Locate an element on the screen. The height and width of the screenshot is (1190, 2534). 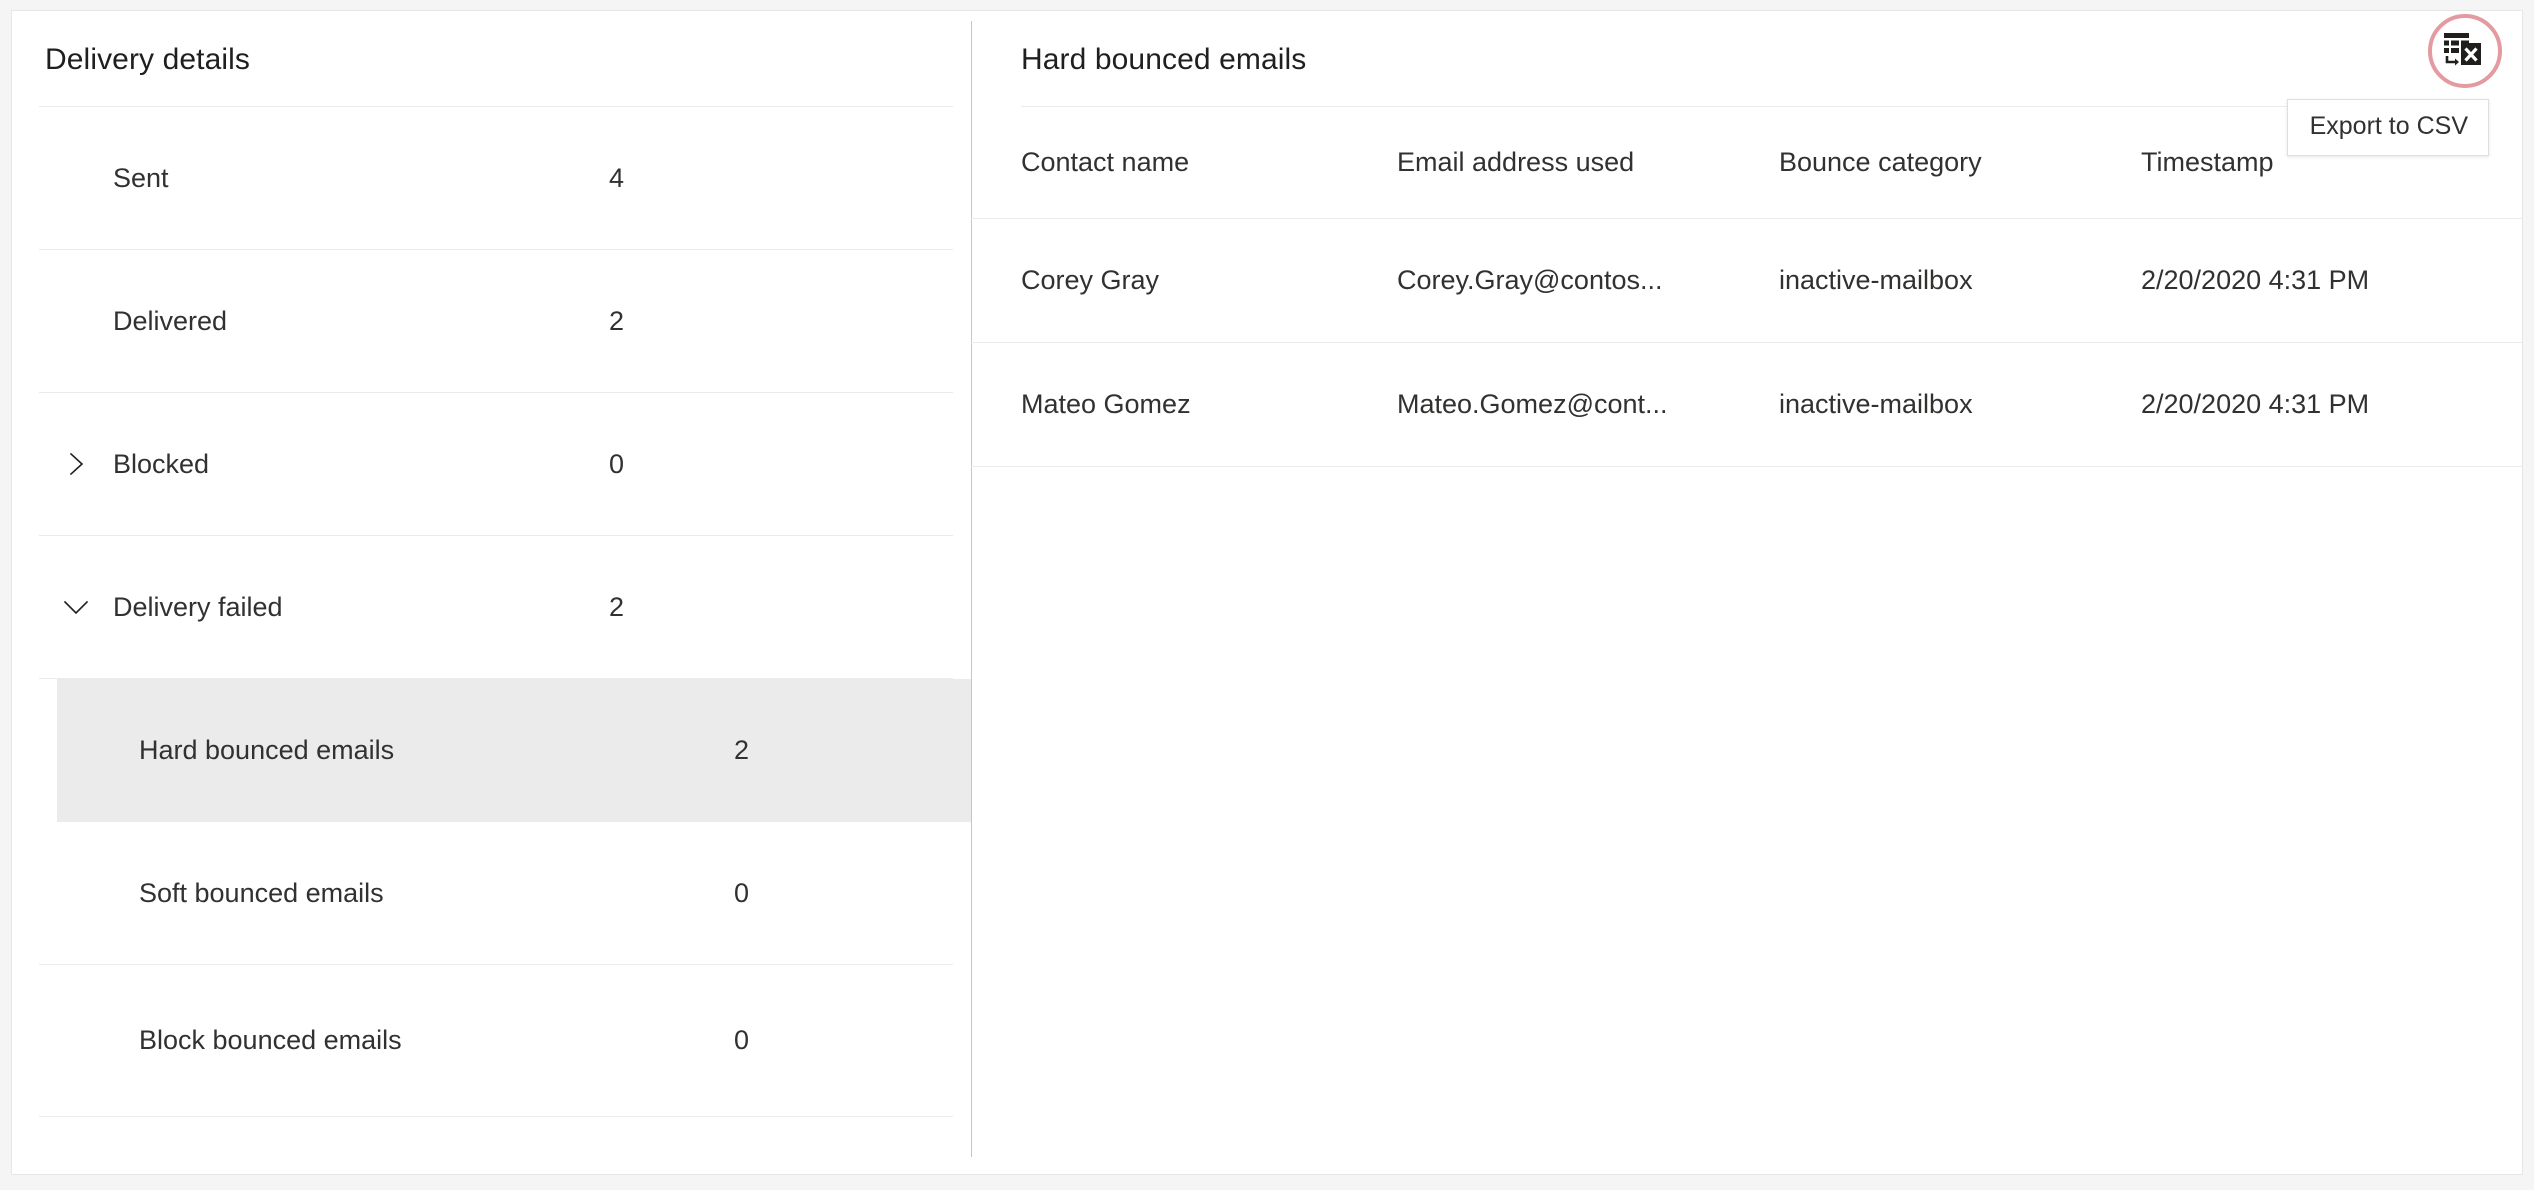
detail-row-hard-bounced-emails: Hard bounced emails 2 is located at coordinates (514, 750).